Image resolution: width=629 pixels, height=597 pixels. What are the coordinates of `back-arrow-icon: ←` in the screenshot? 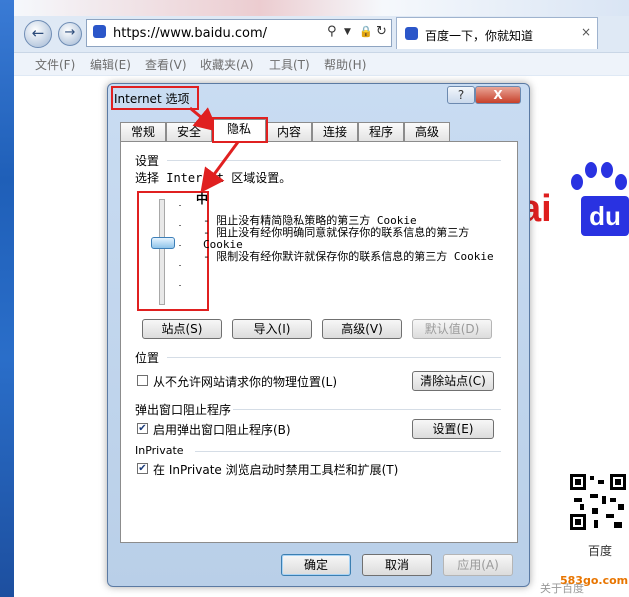 It's located at (38, 33).